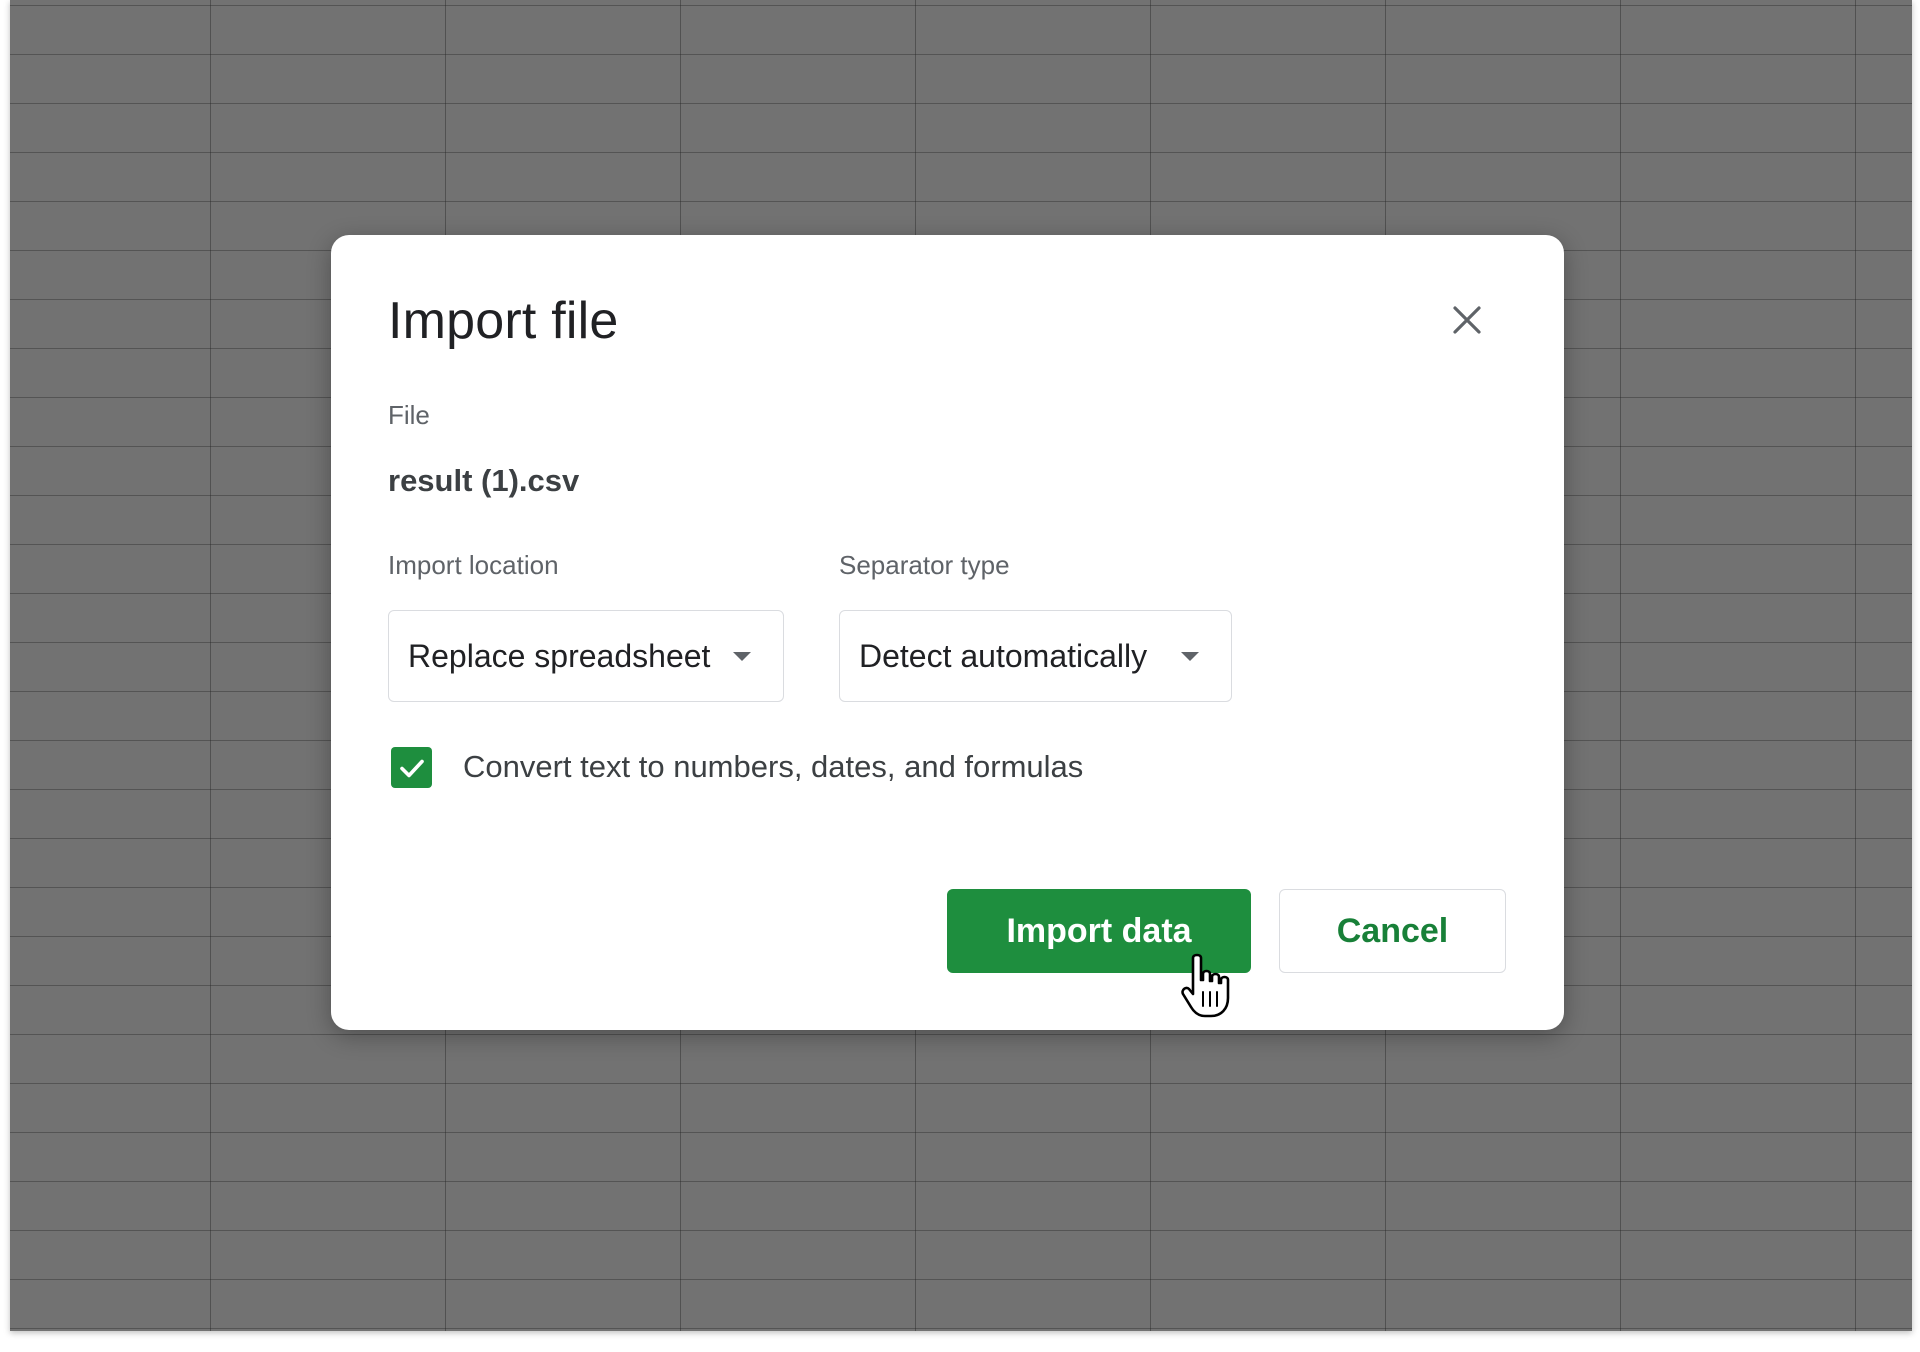 The image size is (1920, 1352). I want to click on separator-type-select: Detect automatically, so click(1035, 656).